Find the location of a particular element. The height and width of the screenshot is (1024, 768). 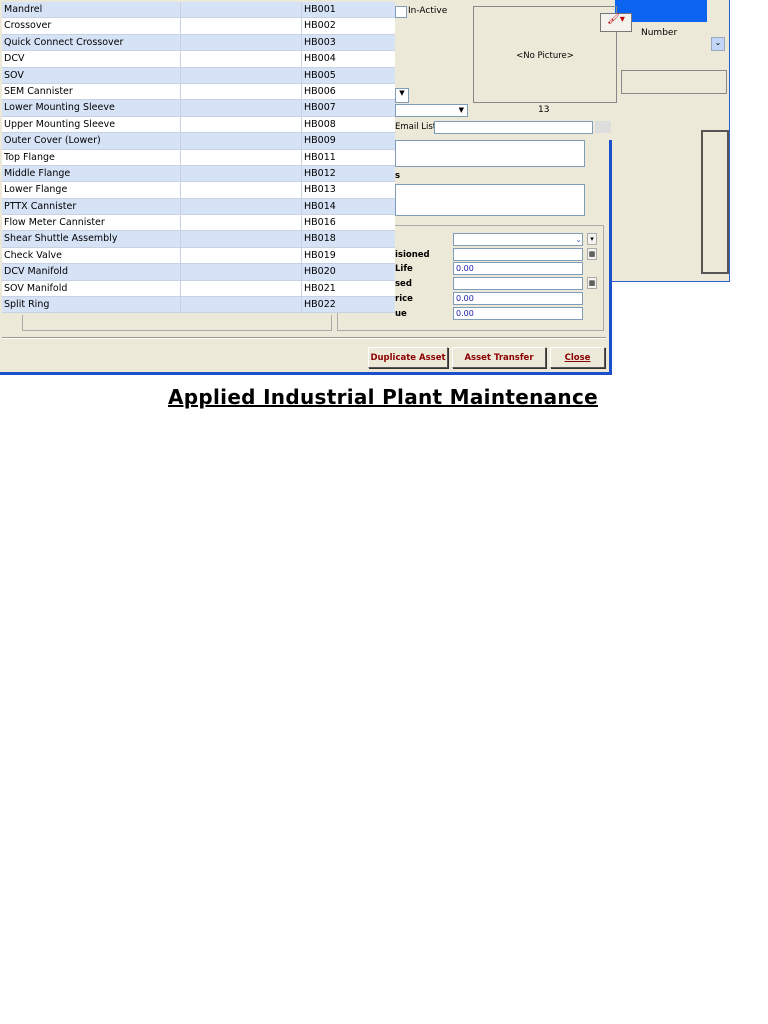

asset-name: Quick Connect Crossover is located at coordinates (91, 42).